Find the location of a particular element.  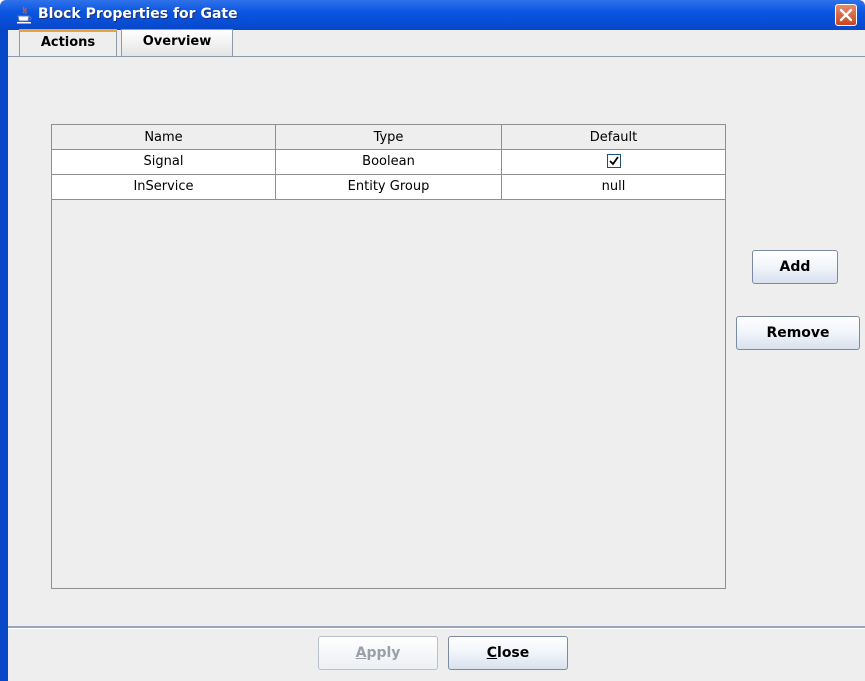

cell-type: Boolean is located at coordinates (389, 162).